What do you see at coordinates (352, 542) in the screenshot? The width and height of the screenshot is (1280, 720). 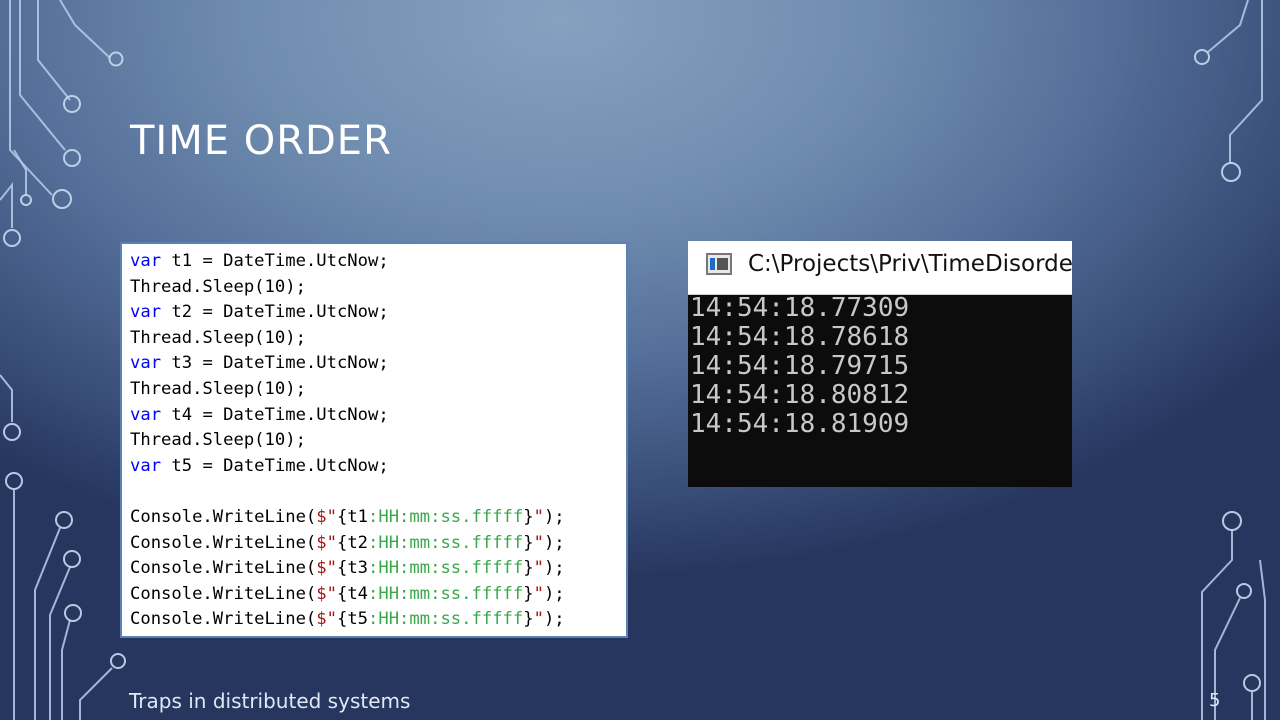 I see `code-token-plain: {t2` at bounding box center [352, 542].